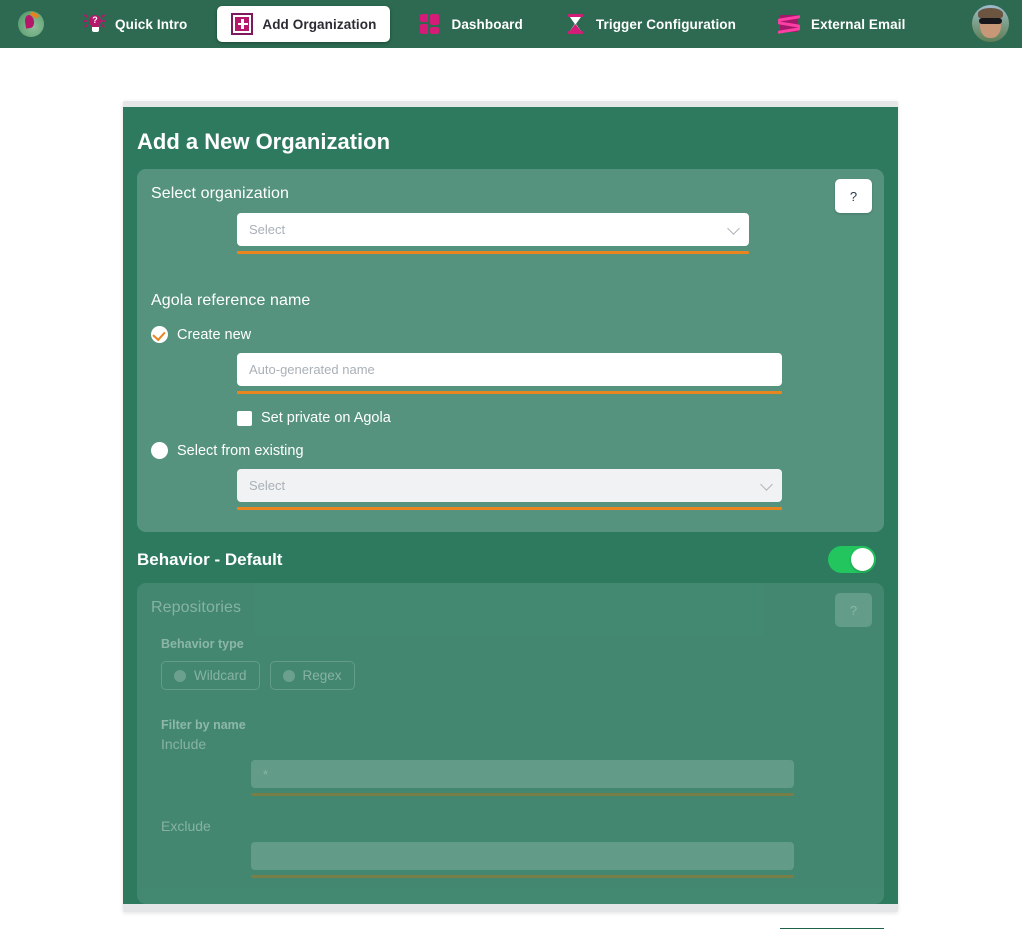 Image resolution: width=1022 pixels, height=929 pixels. Describe the element at coordinates (231, 300) in the screenshot. I see `agola-reference-name-label: Agola reference name` at that location.